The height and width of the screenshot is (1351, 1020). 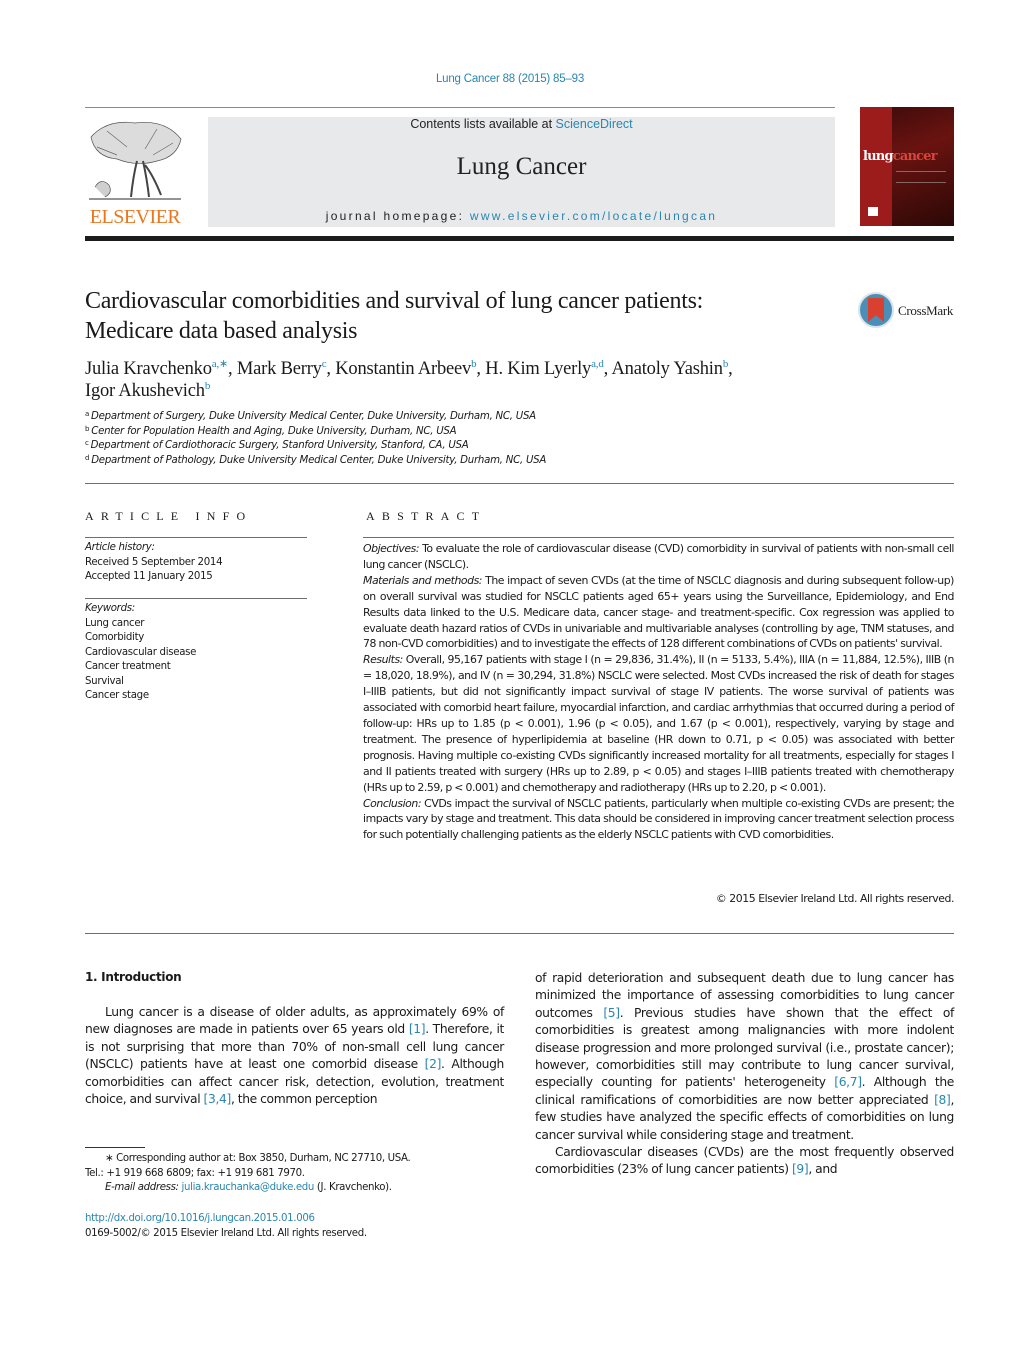 I want to click on citation-link: [5], so click(x=611, y=1013).